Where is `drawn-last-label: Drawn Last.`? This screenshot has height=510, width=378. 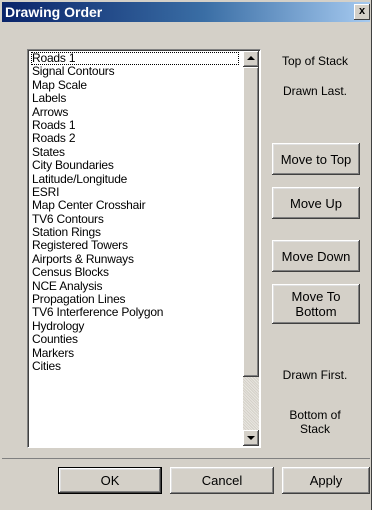
drawn-last-label: Drawn Last. is located at coordinates (315, 91).